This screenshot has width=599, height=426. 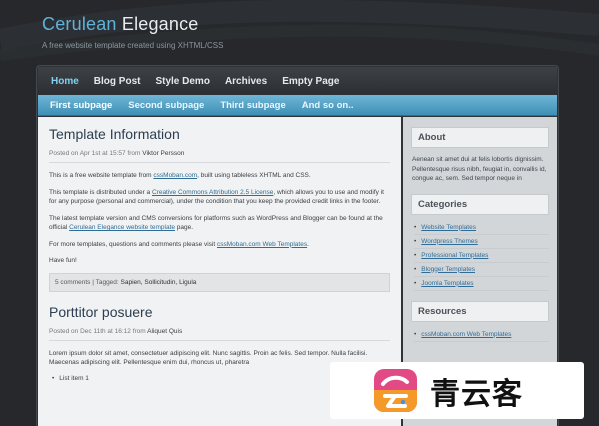 What do you see at coordinates (81, 105) in the screenshot?
I see `subnav-first-subpage: First subpage` at bounding box center [81, 105].